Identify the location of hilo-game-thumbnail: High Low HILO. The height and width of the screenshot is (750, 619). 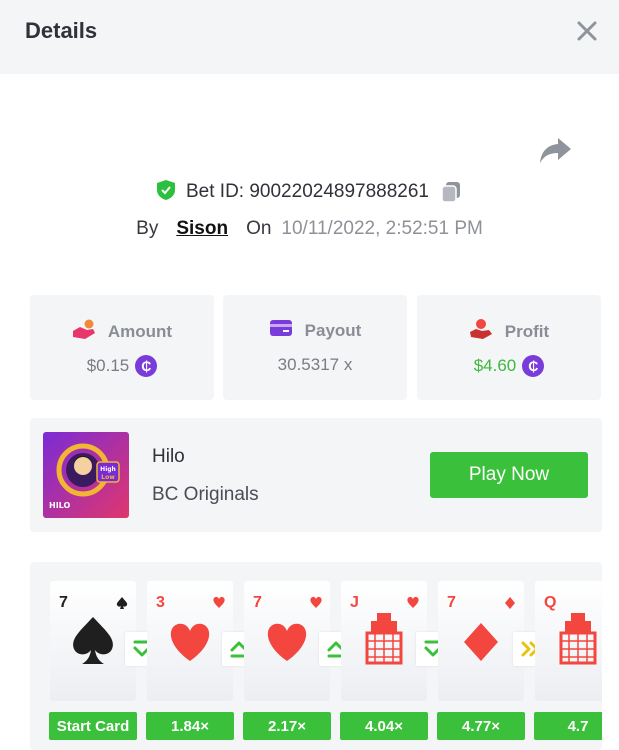
(86, 475).